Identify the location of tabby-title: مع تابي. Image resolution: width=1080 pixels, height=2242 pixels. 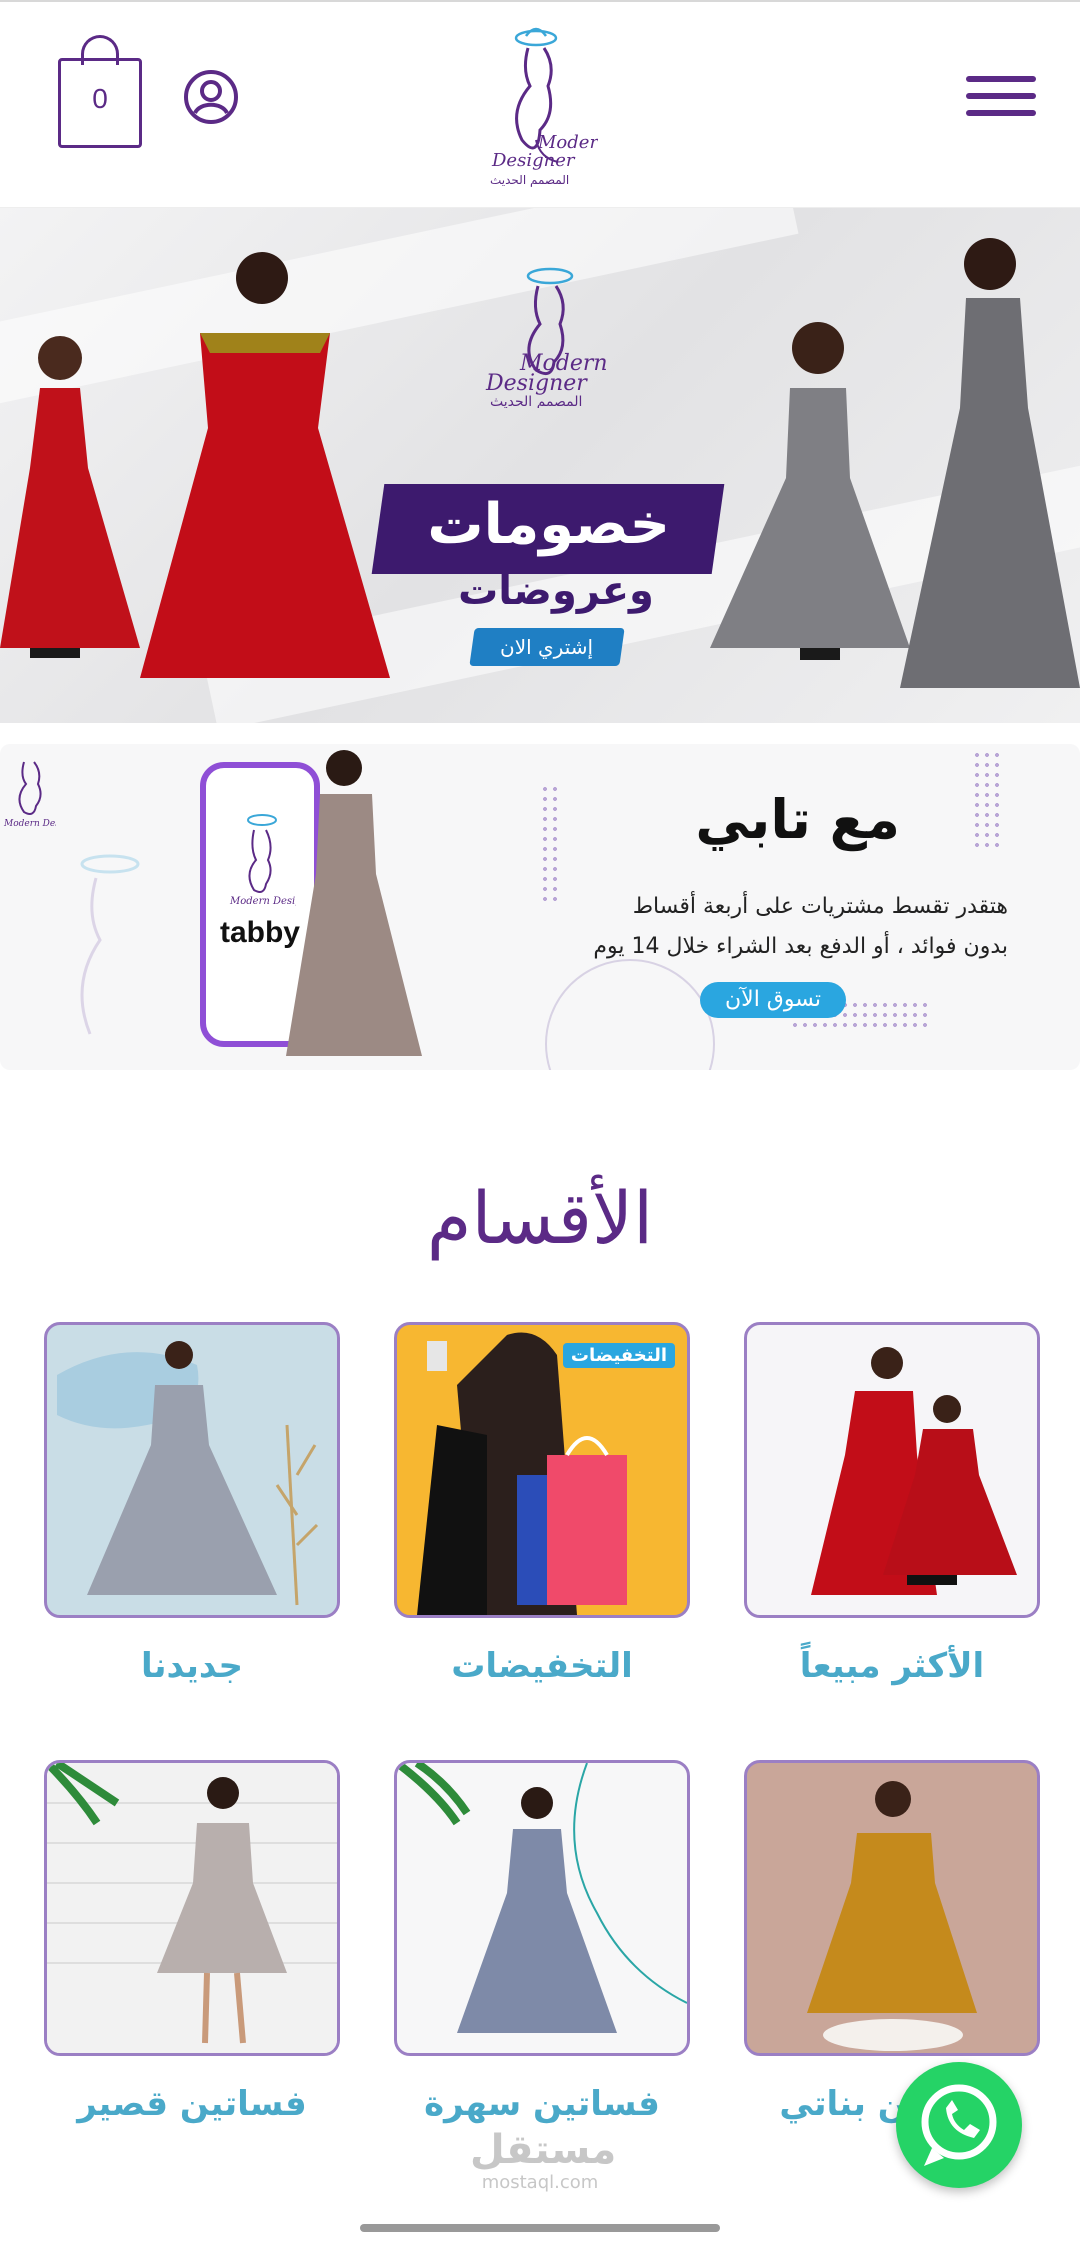
(797, 819).